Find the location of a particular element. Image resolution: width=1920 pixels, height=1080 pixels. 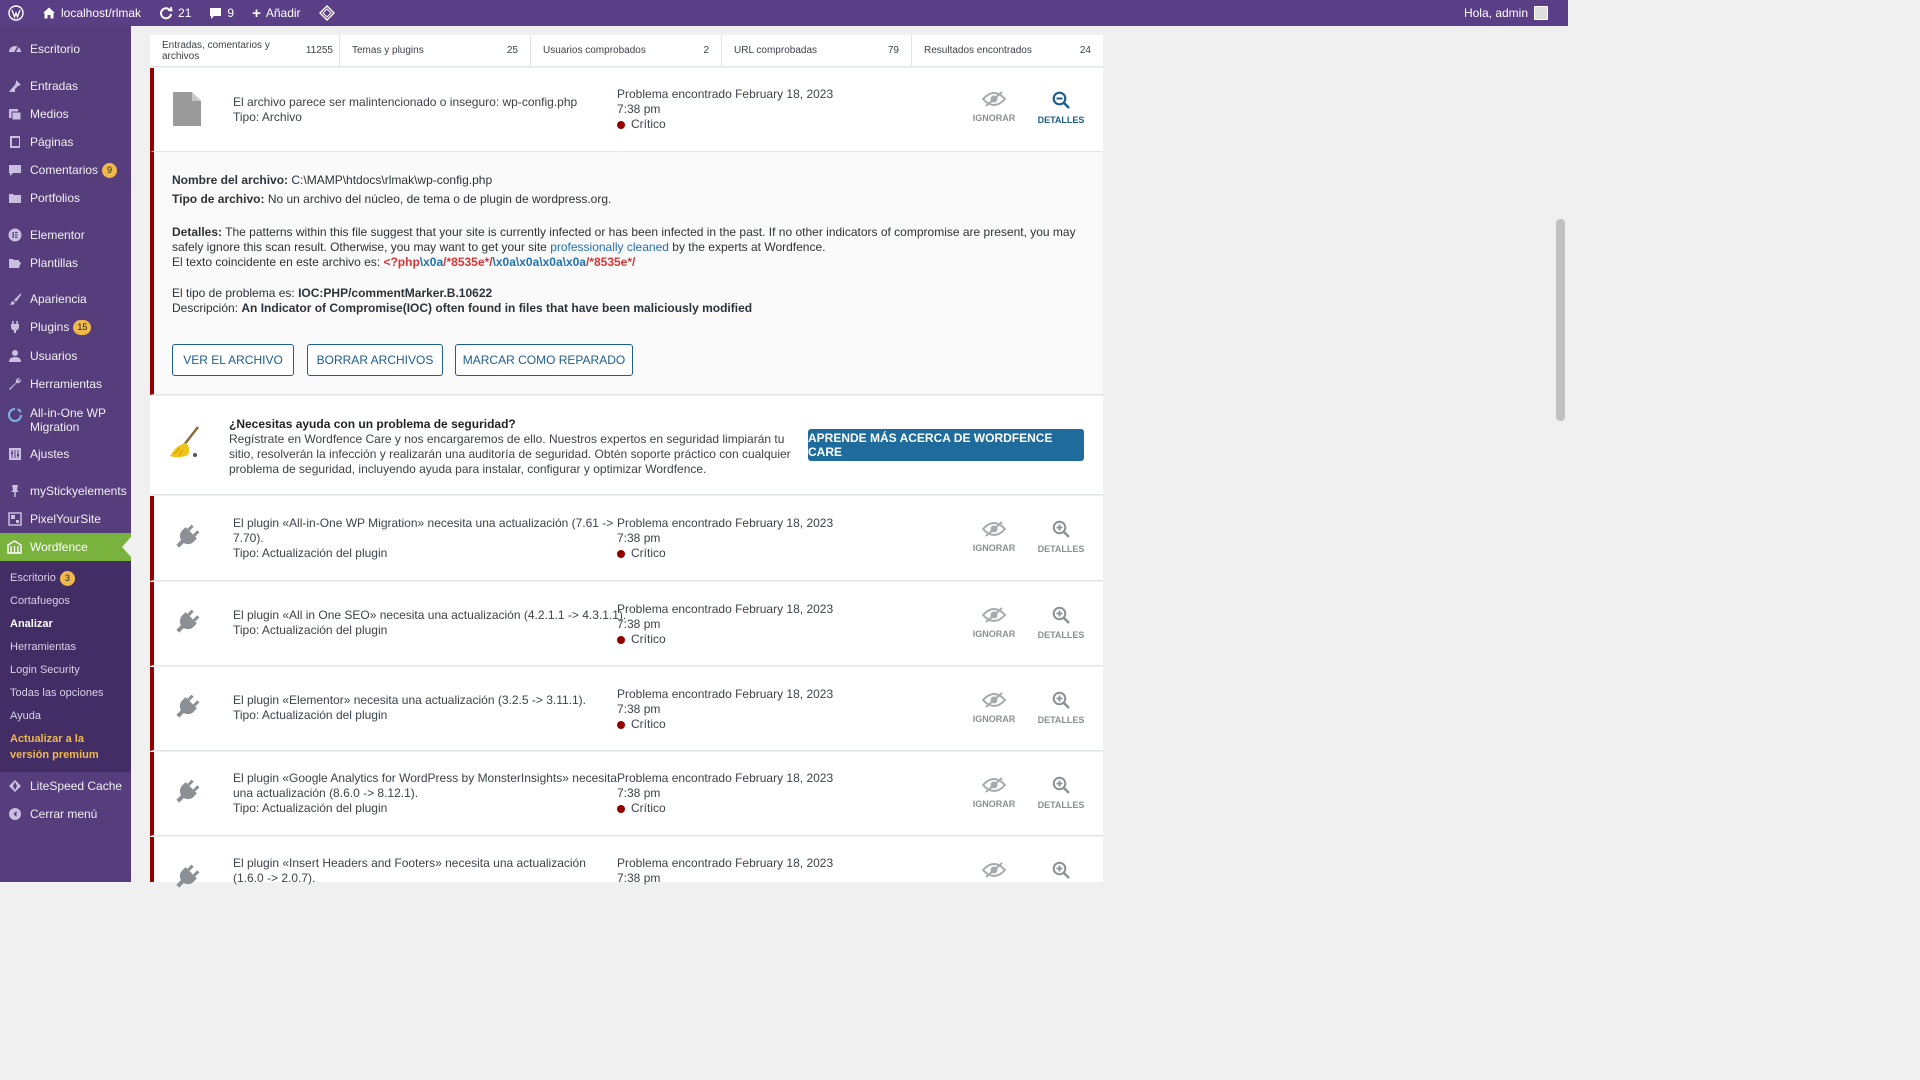

view-file-button: VER EL ARCHIVO is located at coordinates (233, 360).